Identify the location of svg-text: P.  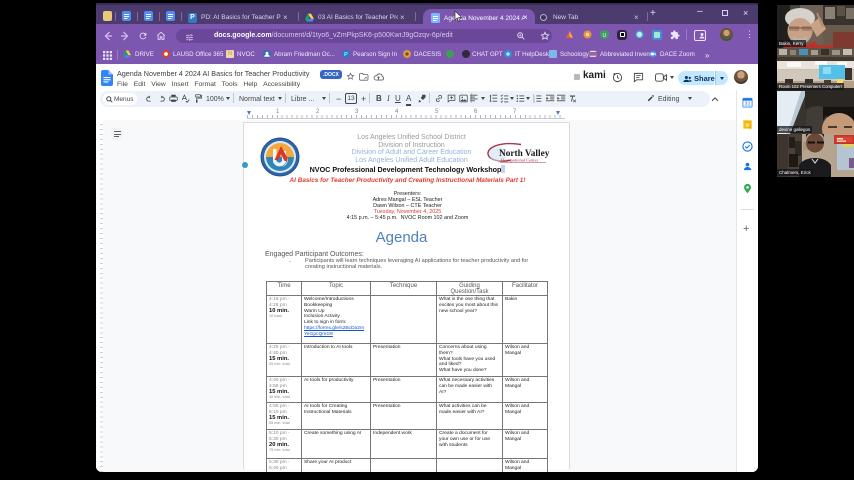
(346, 55).